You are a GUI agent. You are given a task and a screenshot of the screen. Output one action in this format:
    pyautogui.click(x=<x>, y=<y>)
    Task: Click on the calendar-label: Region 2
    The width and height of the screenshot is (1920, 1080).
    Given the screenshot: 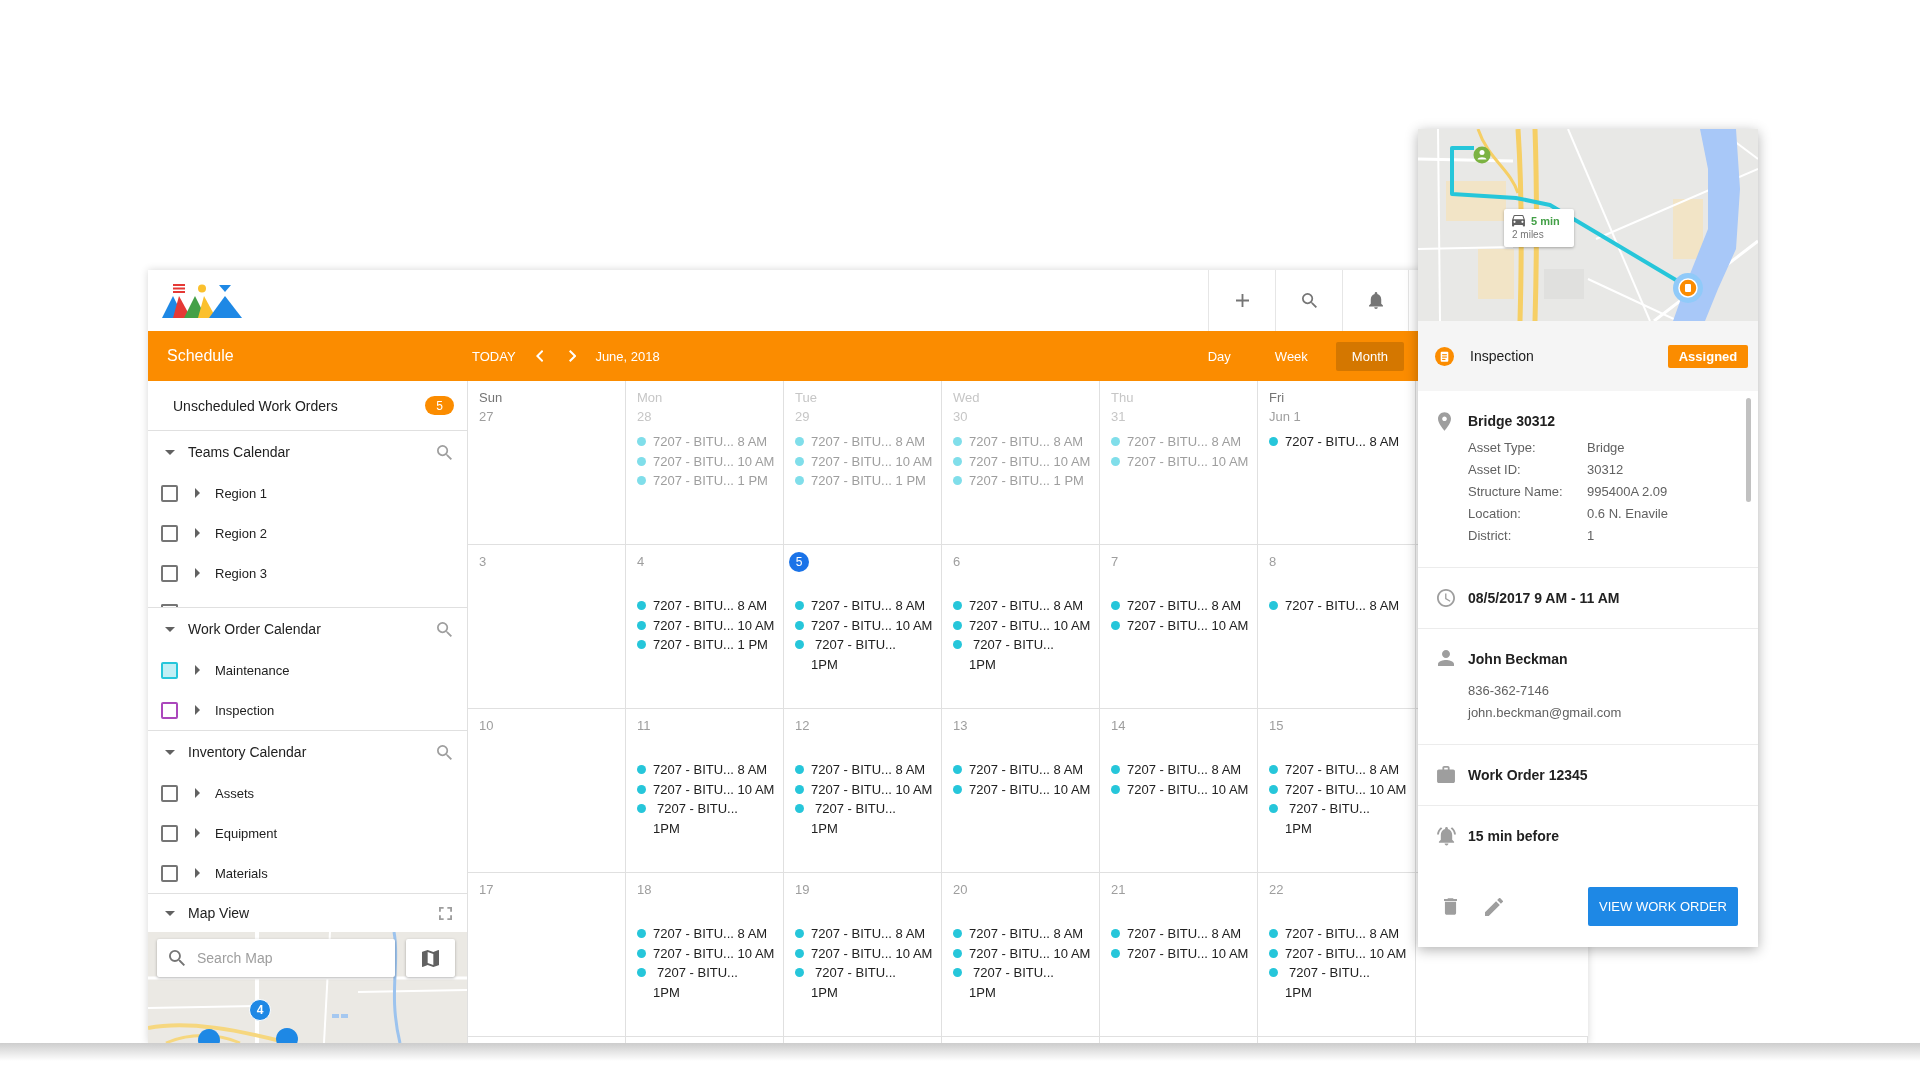 What is the action you would take?
    pyautogui.click(x=241, y=533)
    